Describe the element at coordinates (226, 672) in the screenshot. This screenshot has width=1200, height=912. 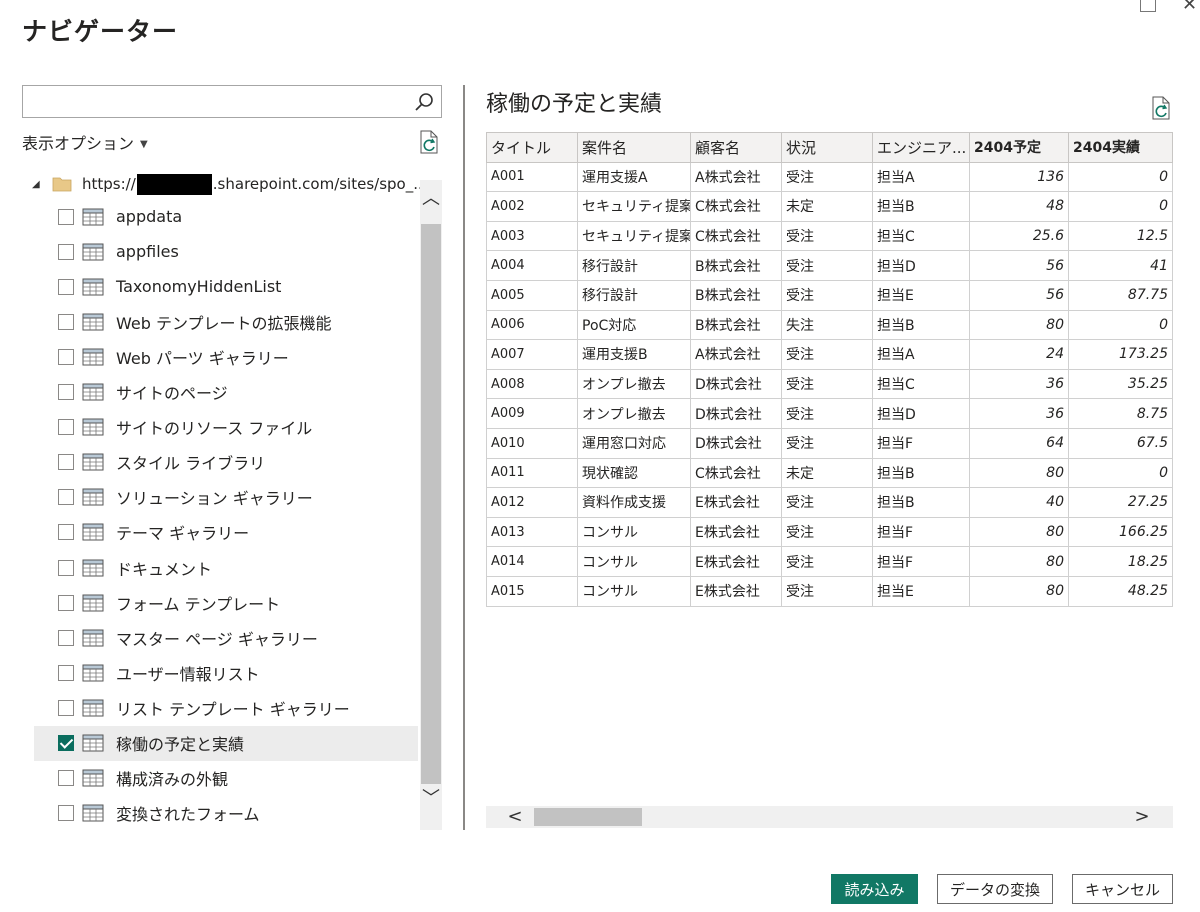
I see `tree-item: ユーザー情報リスト` at that location.